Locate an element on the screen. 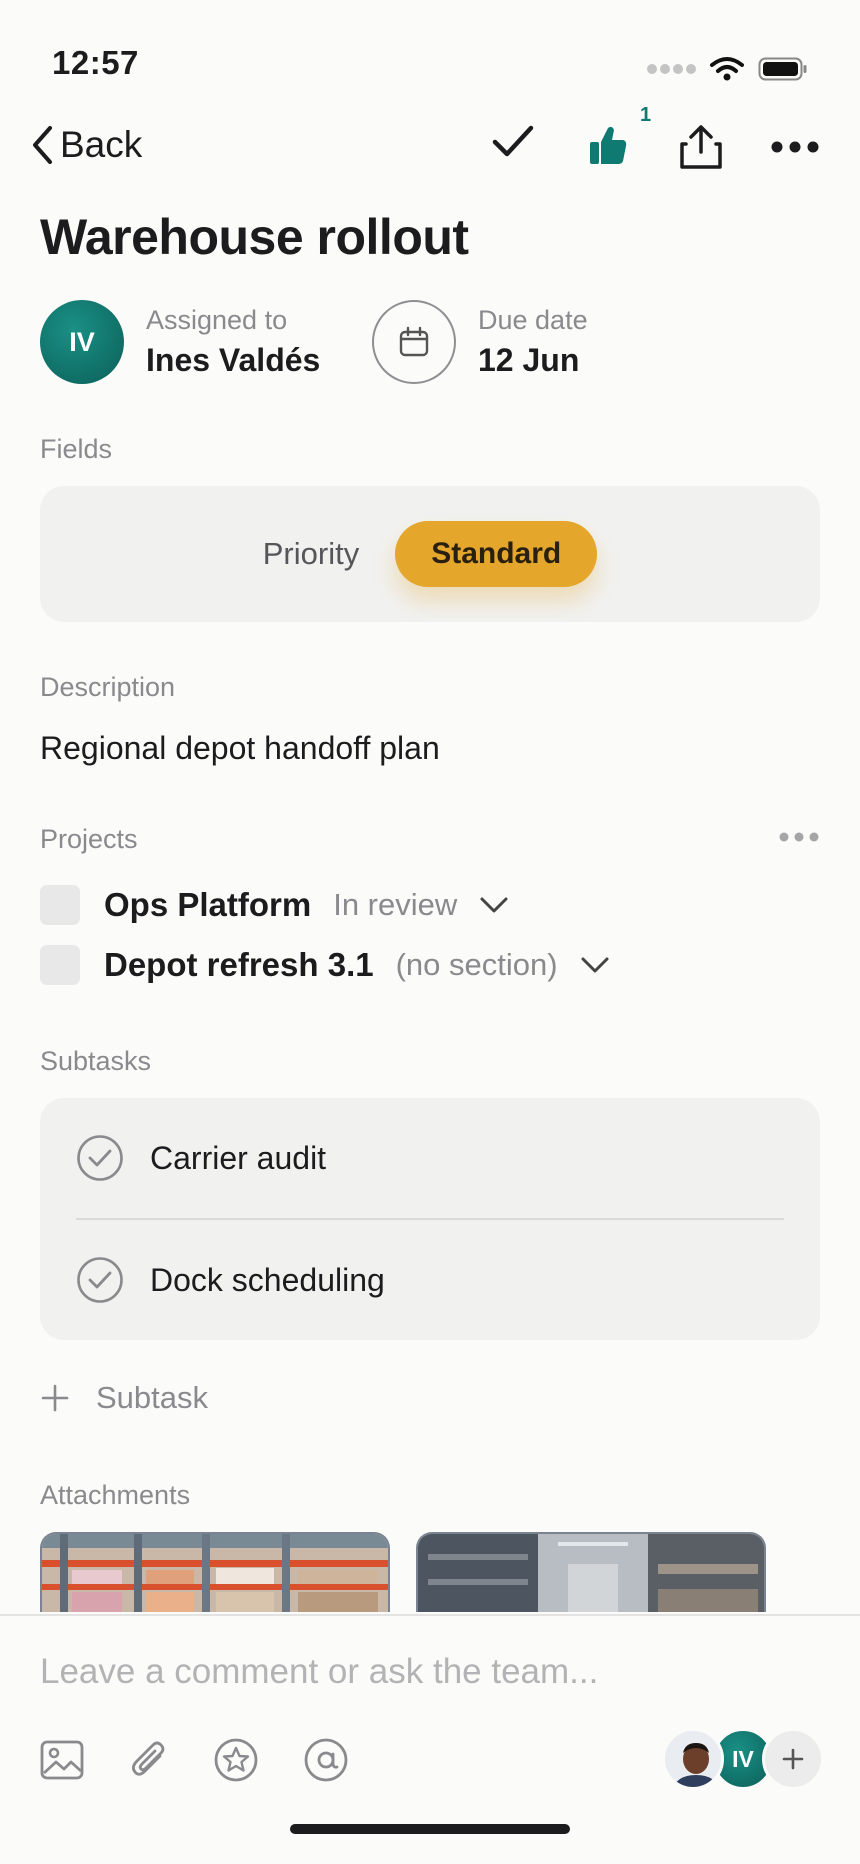 The image size is (860, 1864). share-button is located at coordinates (701, 149).